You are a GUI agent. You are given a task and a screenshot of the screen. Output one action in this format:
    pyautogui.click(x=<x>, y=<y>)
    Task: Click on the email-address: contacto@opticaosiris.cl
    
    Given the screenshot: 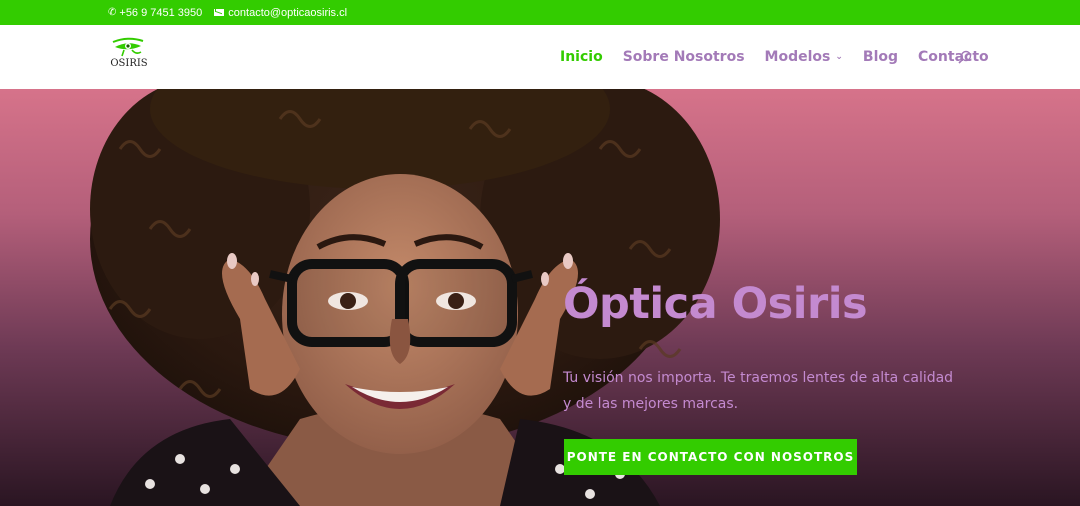 What is the action you would take?
    pyautogui.click(x=288, y=12)
    